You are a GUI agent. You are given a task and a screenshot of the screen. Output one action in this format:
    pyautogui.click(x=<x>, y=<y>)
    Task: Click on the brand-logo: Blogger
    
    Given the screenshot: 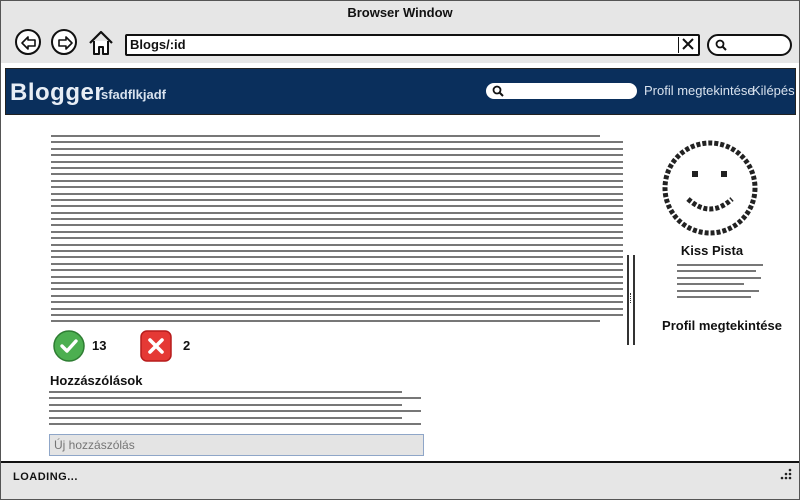 What is the action you would take?
    pyautogui.click(x=57, y=93)
    